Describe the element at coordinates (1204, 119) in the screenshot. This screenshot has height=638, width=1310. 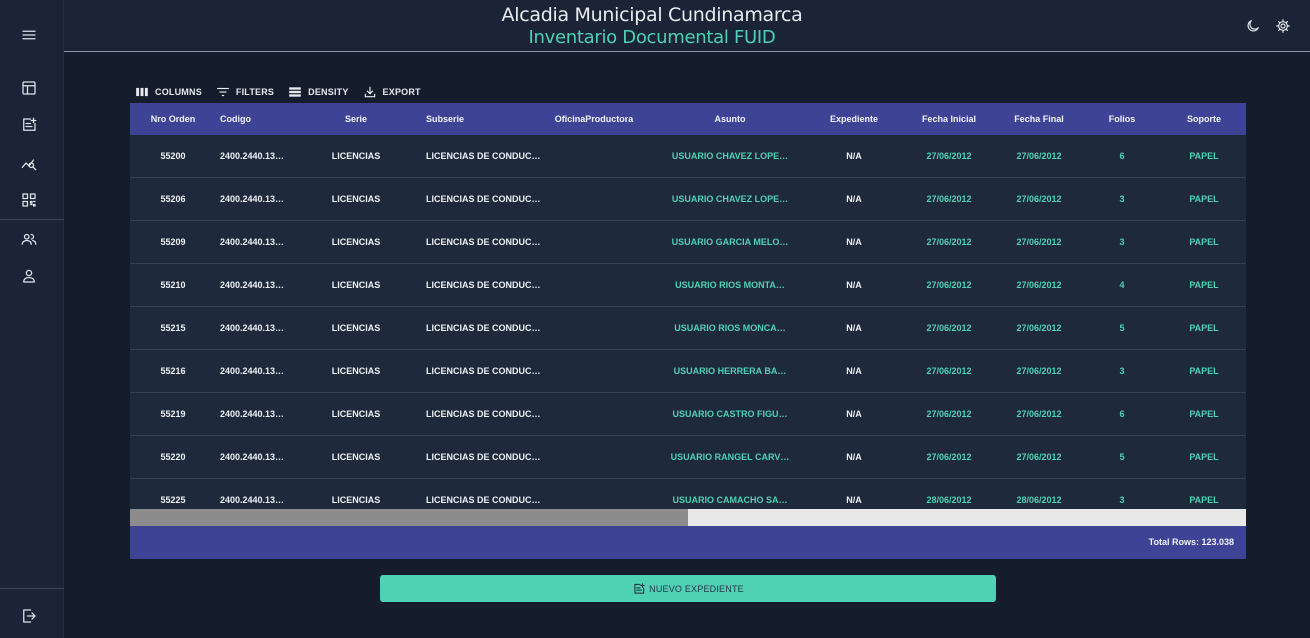
I see `column-header-soporte: Soporte` at that location.